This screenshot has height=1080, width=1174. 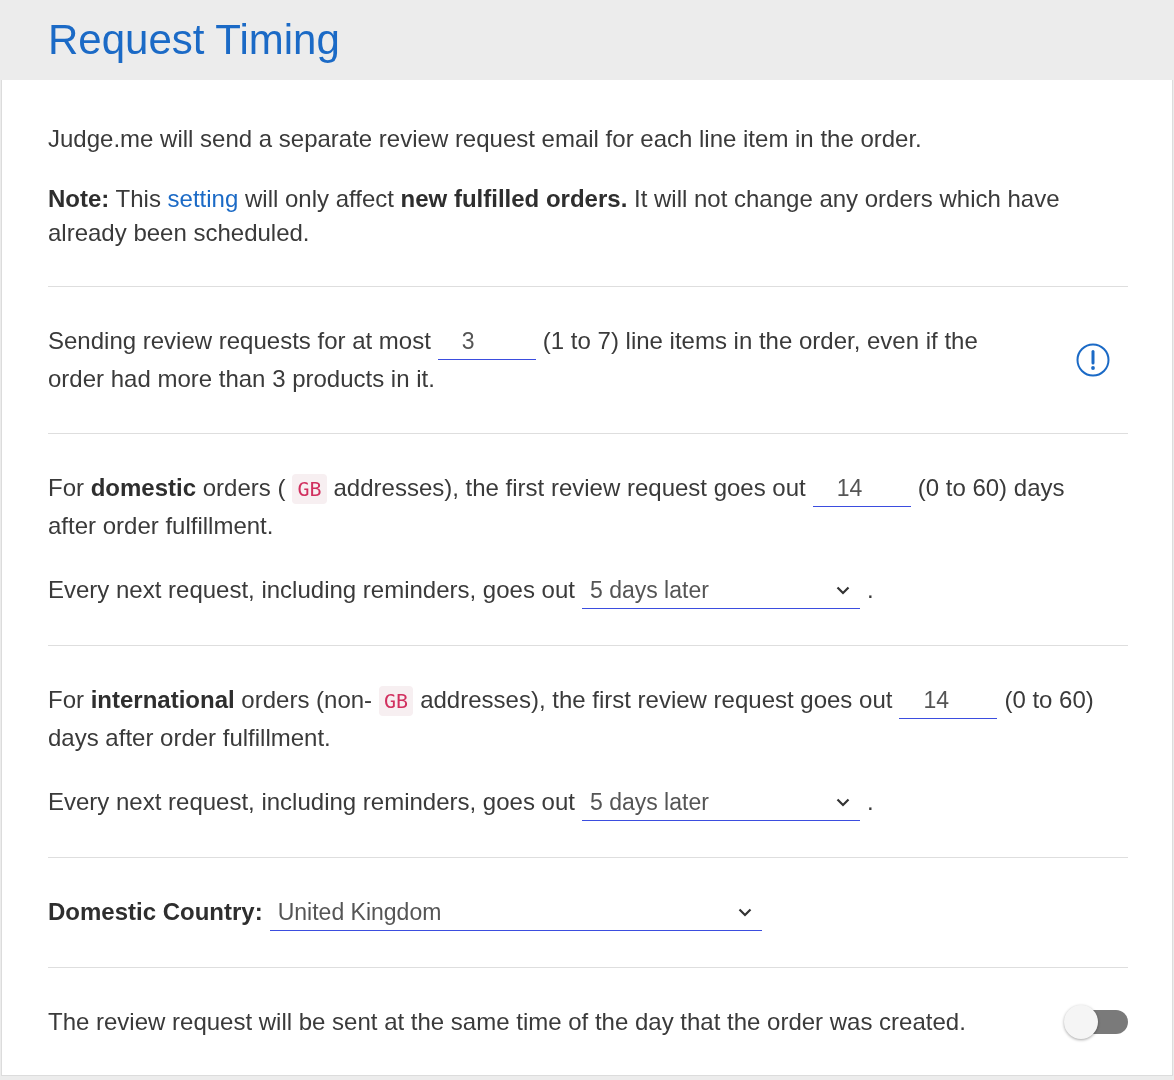 I want to click on description-text: (1 to 7) line items in the order, even if the, so click(x=760, y=341).